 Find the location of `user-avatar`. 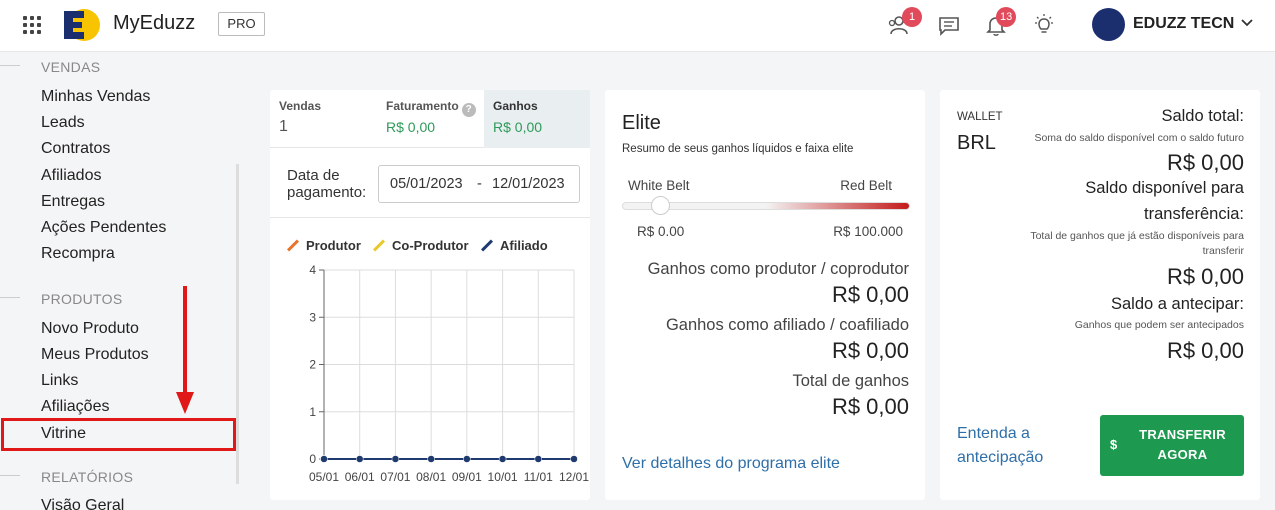

user-avatar is located at coordinates (1108, 24).